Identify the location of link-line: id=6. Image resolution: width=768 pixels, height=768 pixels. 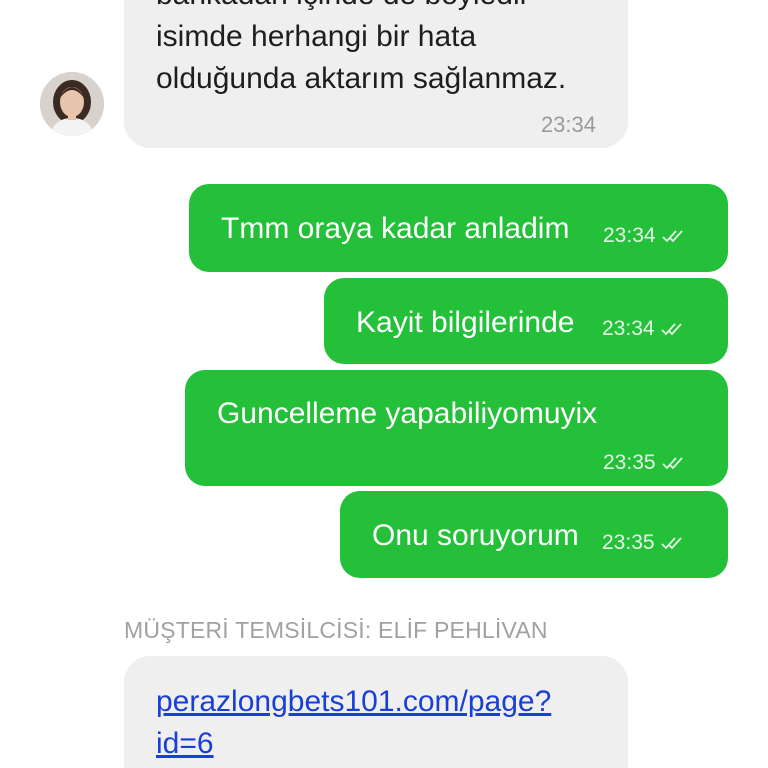
(353, 744).